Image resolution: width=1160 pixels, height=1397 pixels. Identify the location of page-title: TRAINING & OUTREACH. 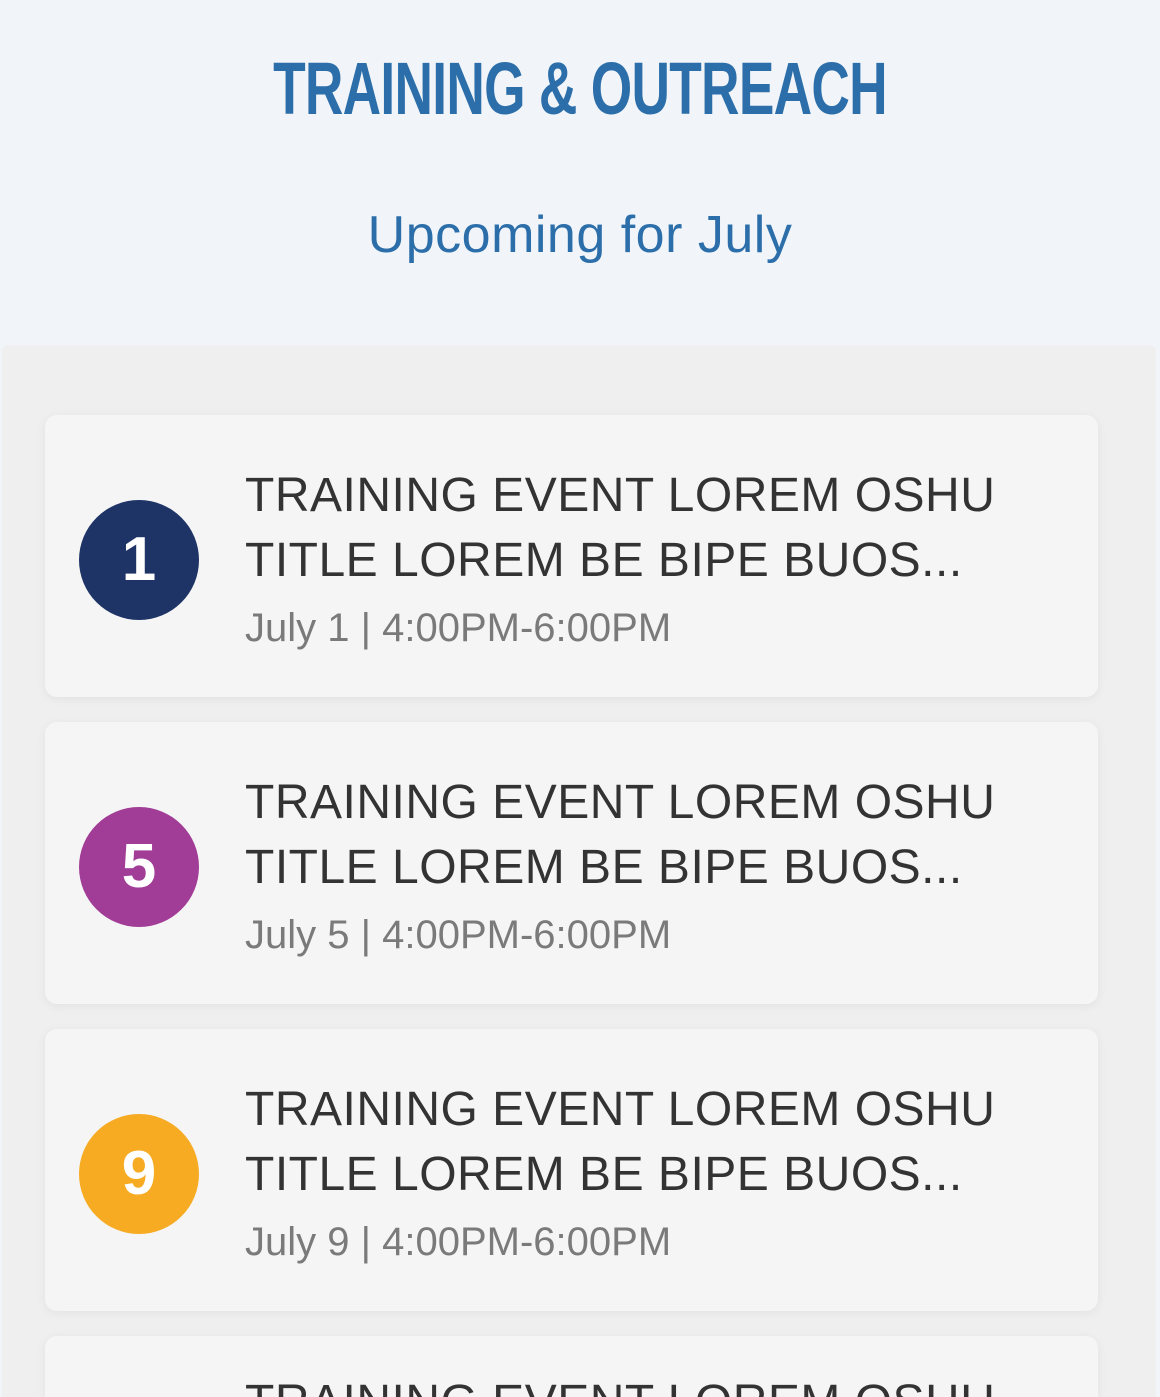
(580, 88).